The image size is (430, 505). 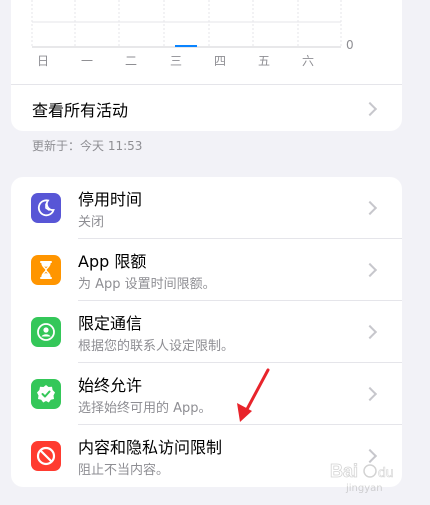 What do you see at coordinates (46, 456) in the screenshot?
I see `prohibited-icon` at bounding box center [46, 456].